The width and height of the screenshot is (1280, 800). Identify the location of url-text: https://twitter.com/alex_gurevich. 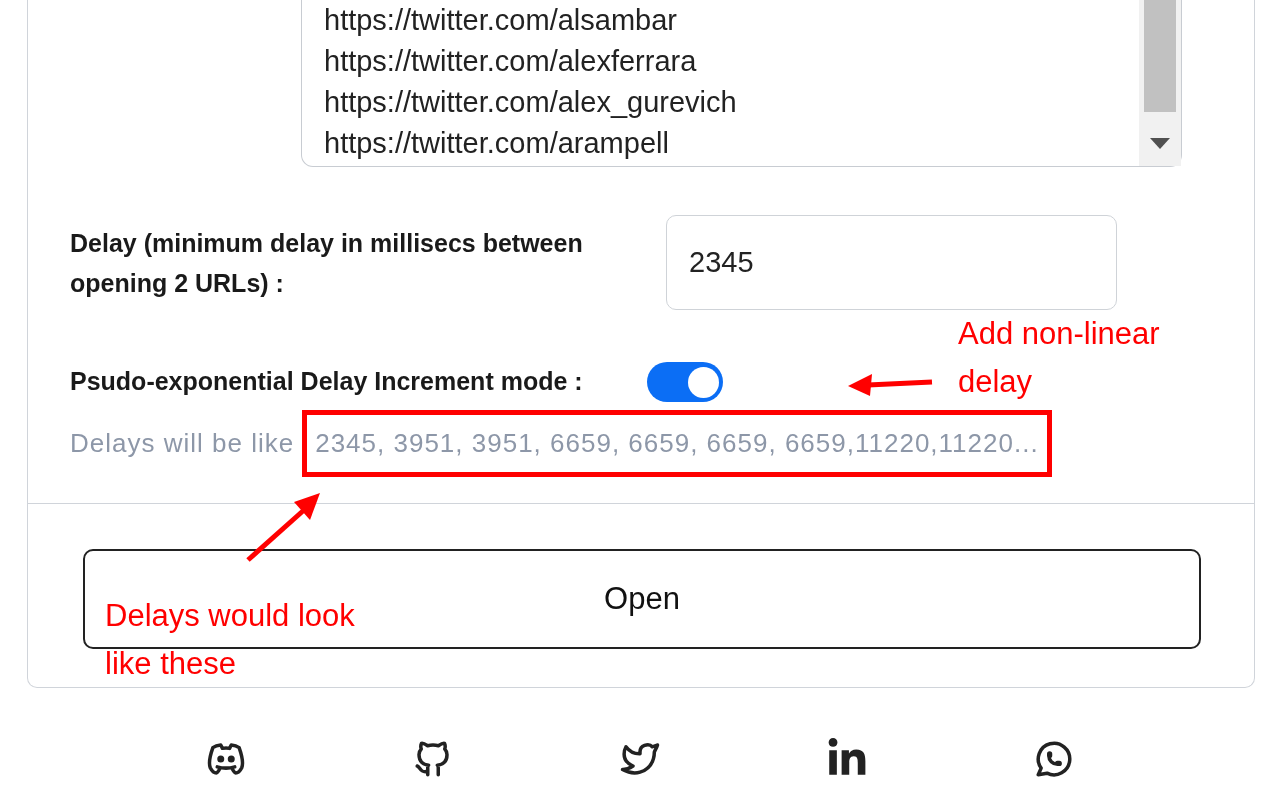
(531, 102).